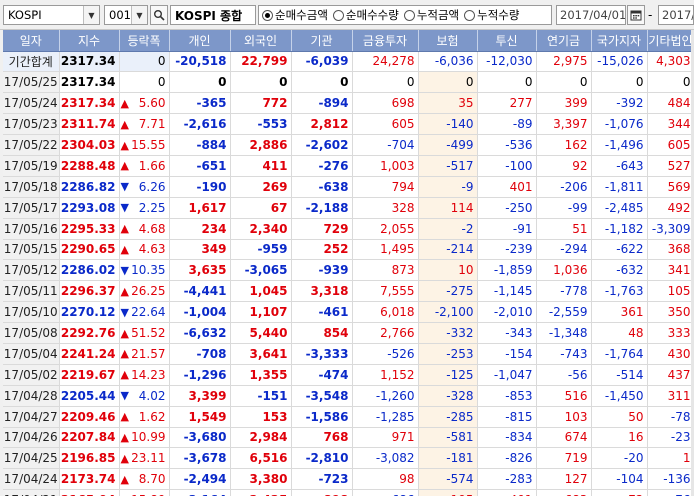 This screenshot has width=694, height=496. Describe the element at coordinates (385, 41) in the screenshot. I see `column-header: 금융투자` at that location.